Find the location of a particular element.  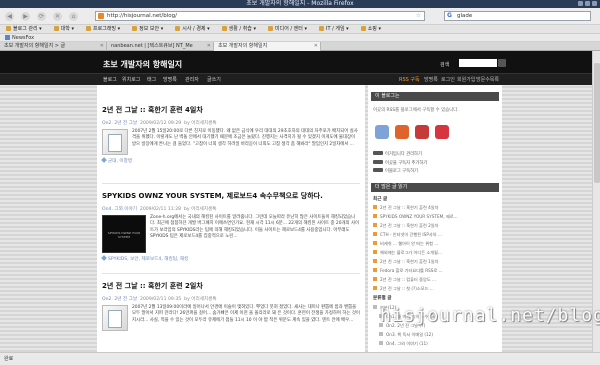

menu-item-tags: 태그 is located at coordinates (151, 79).